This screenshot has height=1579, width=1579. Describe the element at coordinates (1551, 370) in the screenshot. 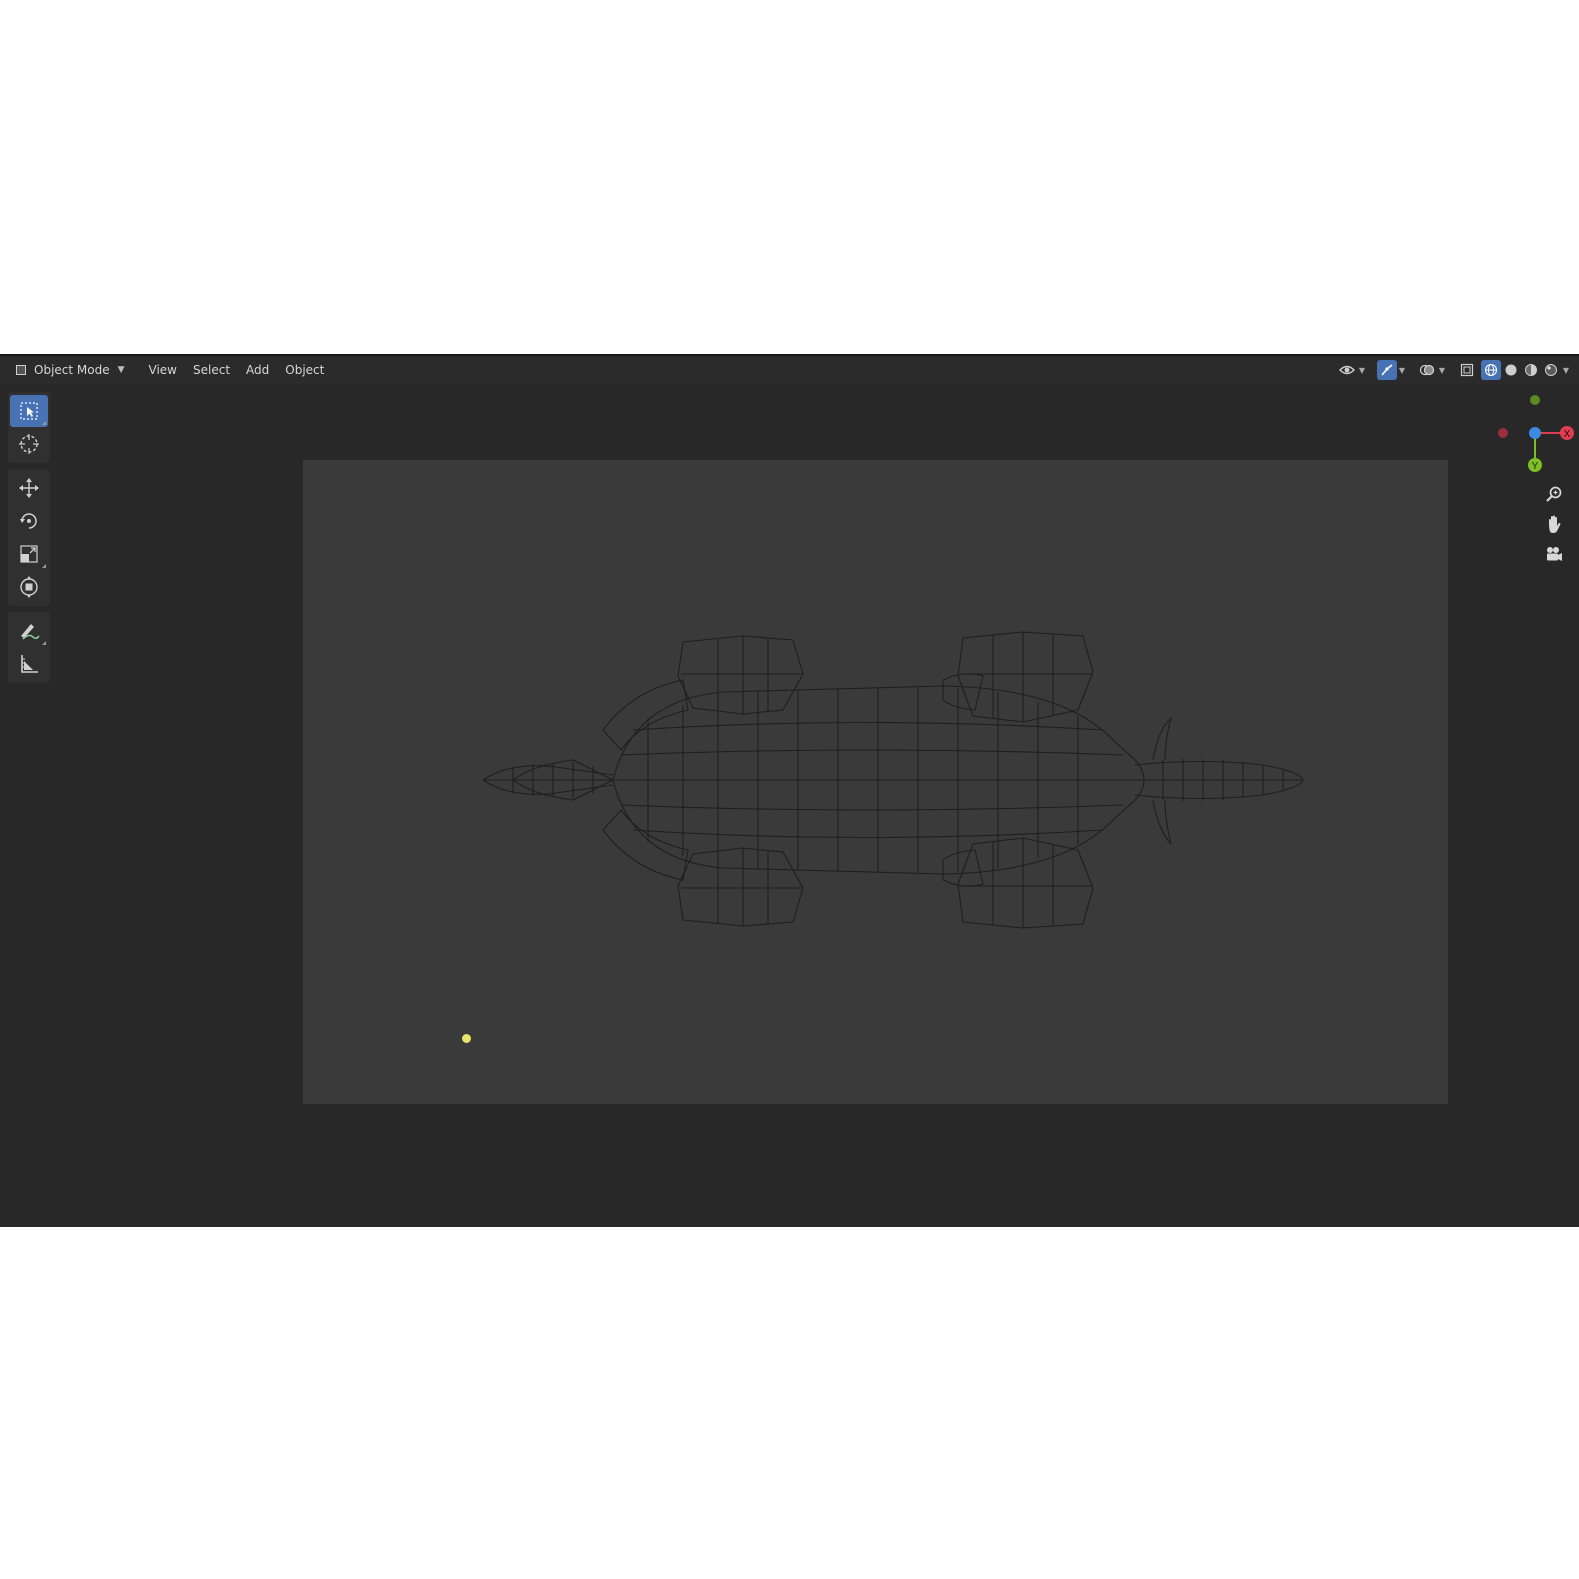

I see `rendered-shading-icon` at that location.